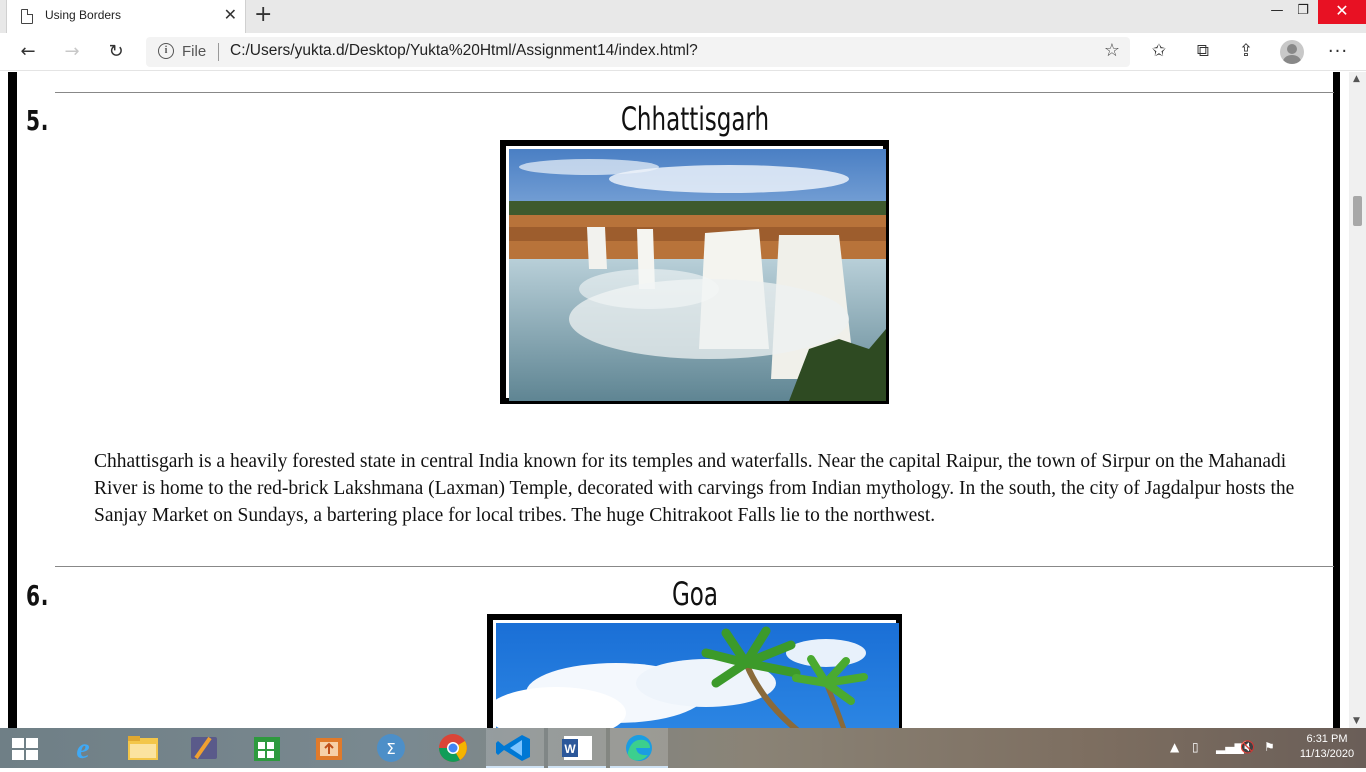 This screenshot has width=1366, height=772. I want to click on edge-glyph, so click(639, 748).